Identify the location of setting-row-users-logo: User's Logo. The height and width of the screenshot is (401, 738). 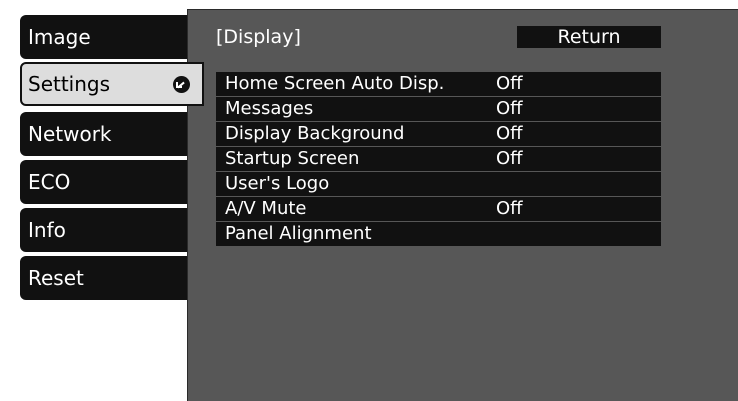
(438, 184).